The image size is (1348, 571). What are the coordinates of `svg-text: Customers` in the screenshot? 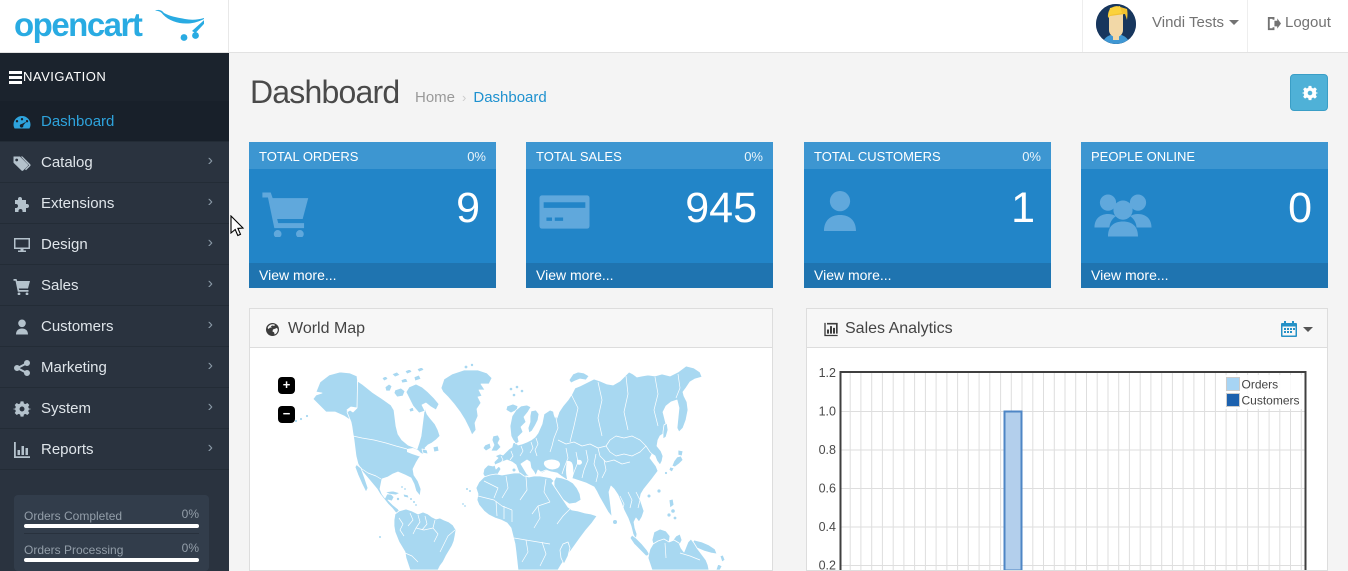 It's located at (1271, 401).